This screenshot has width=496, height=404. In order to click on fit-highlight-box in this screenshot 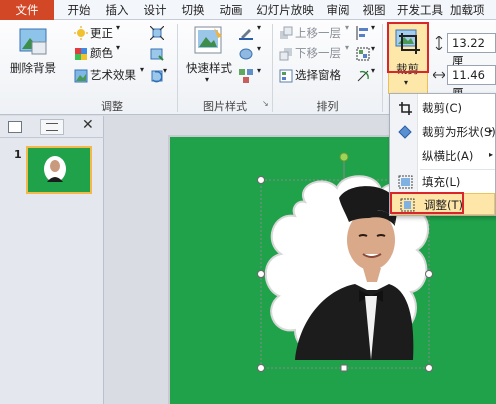, I will do `click(427, 203)`.